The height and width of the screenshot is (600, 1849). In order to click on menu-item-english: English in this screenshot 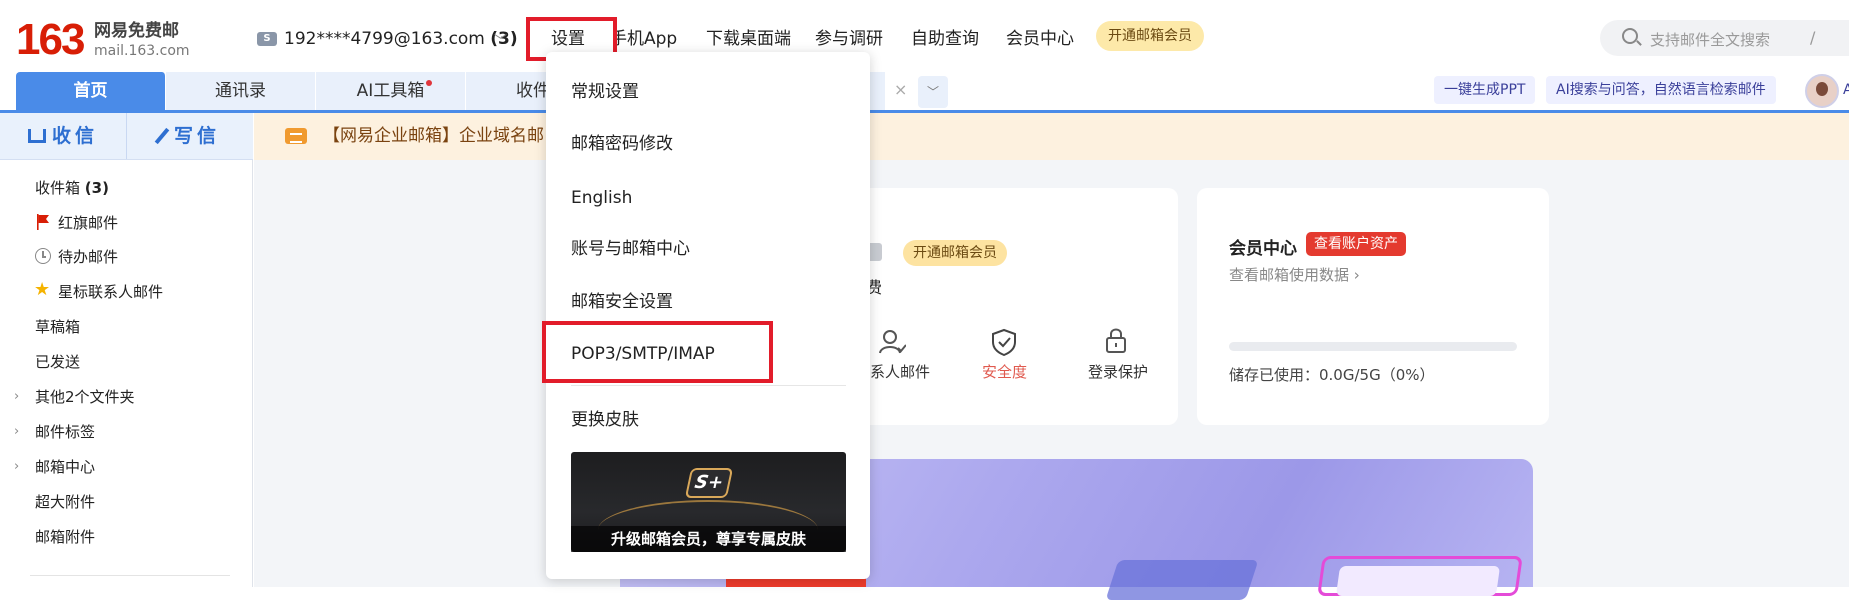, I will do `click(601, 198)`.